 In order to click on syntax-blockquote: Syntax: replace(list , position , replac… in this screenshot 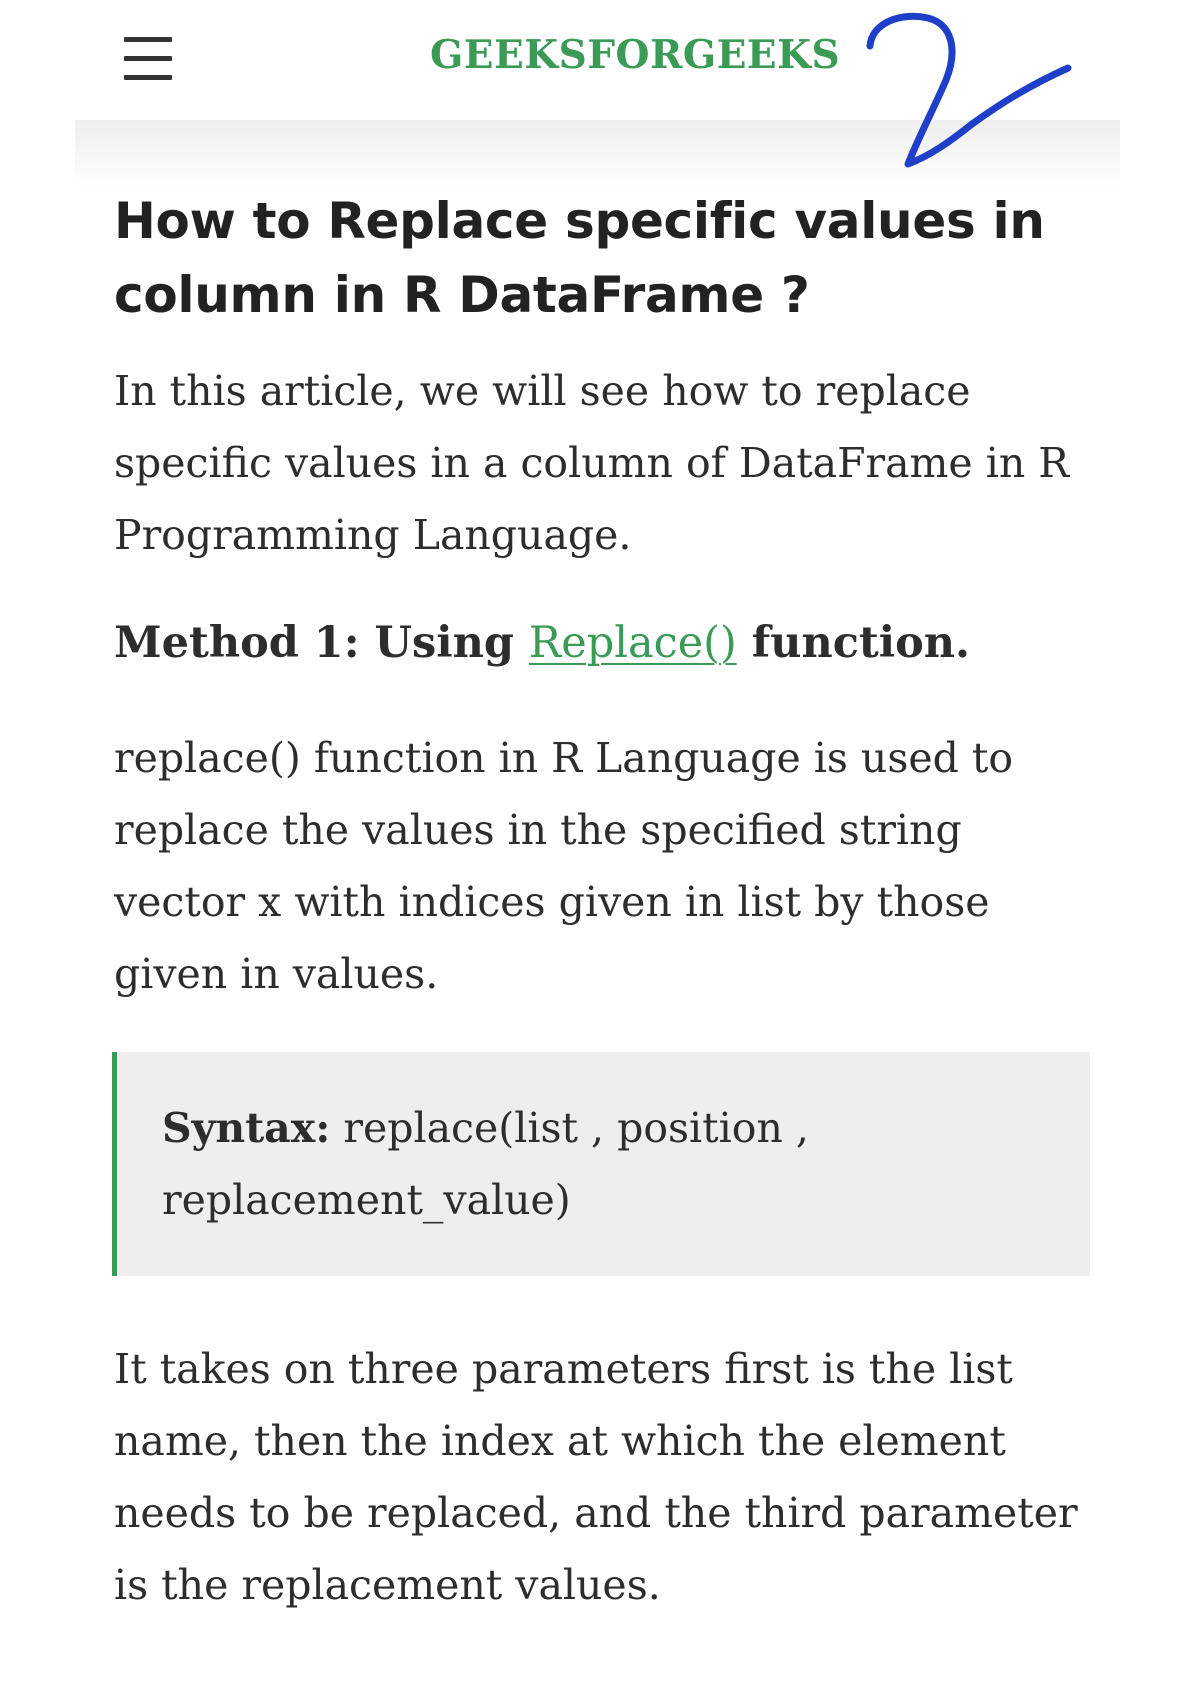, I will do `click(601, 1164)`.